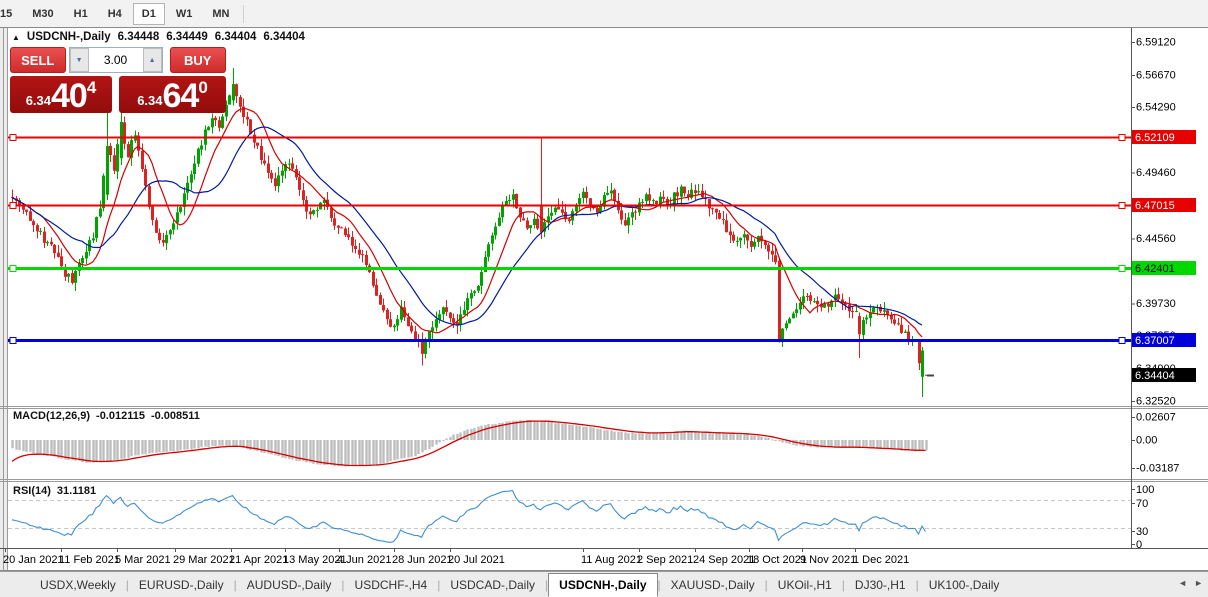 The image size is (1208, 597). What do you see at coordinates (469, 443) in the screenshot?
I see `macd-panel` at bounding box center [469, 443].